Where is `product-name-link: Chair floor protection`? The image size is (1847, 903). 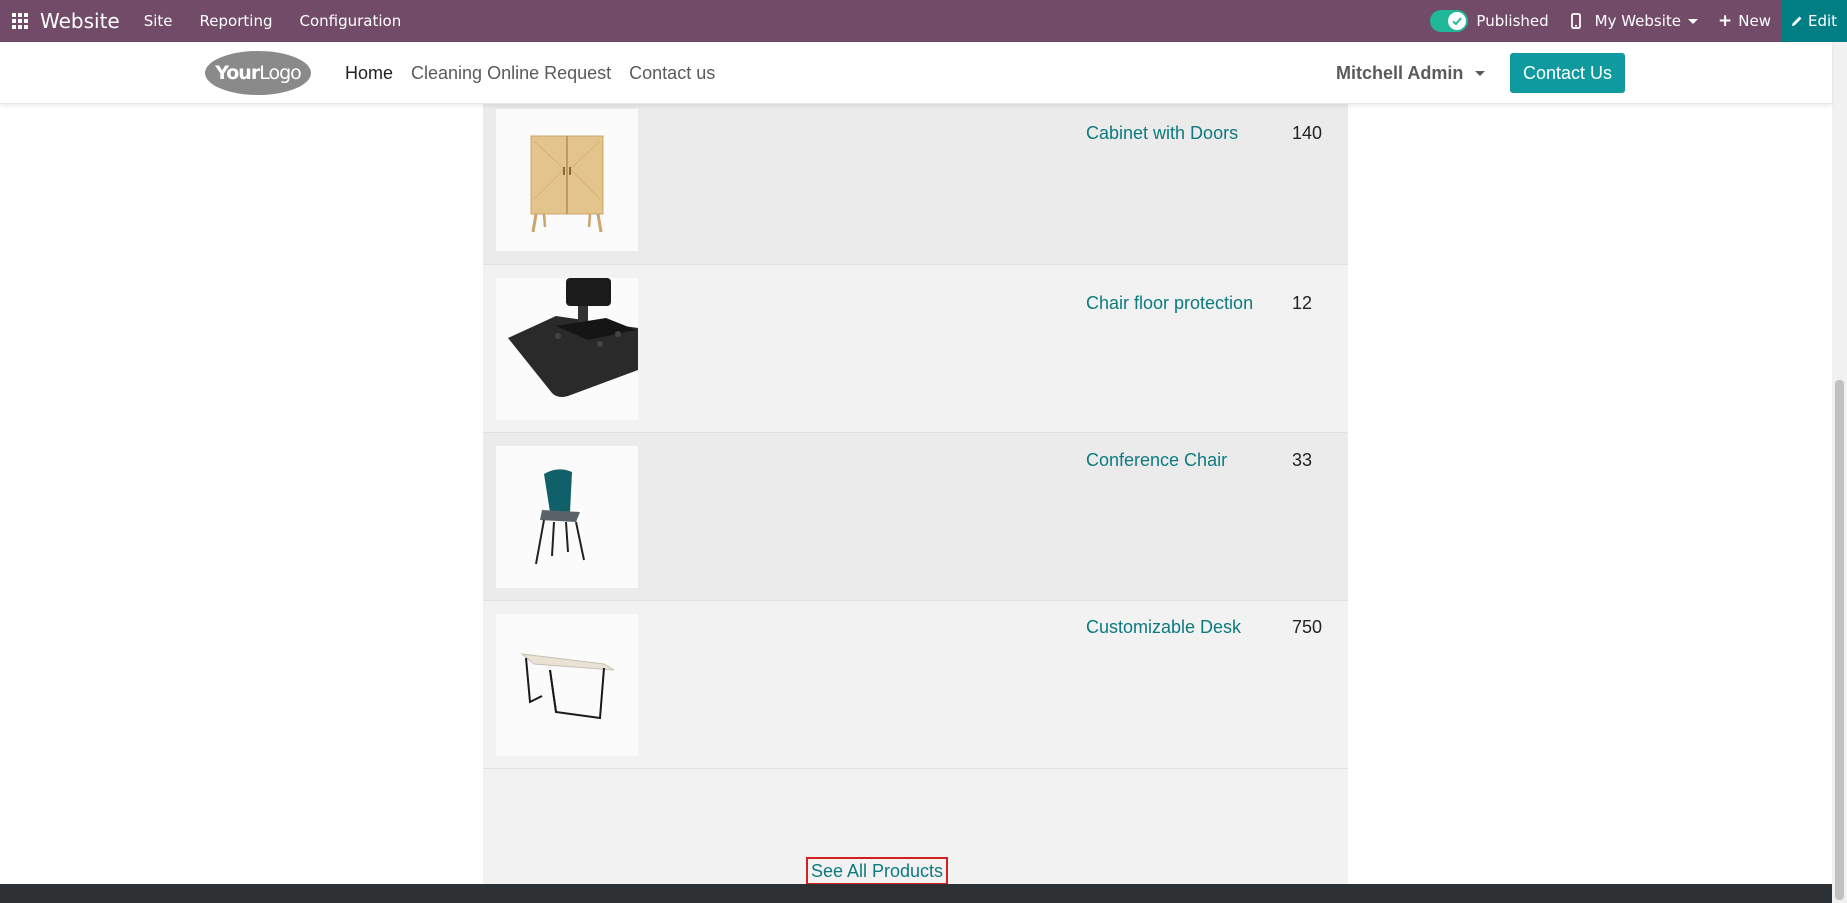
product-name-link: Chair floor protection is located at coordinates (1169, 303).